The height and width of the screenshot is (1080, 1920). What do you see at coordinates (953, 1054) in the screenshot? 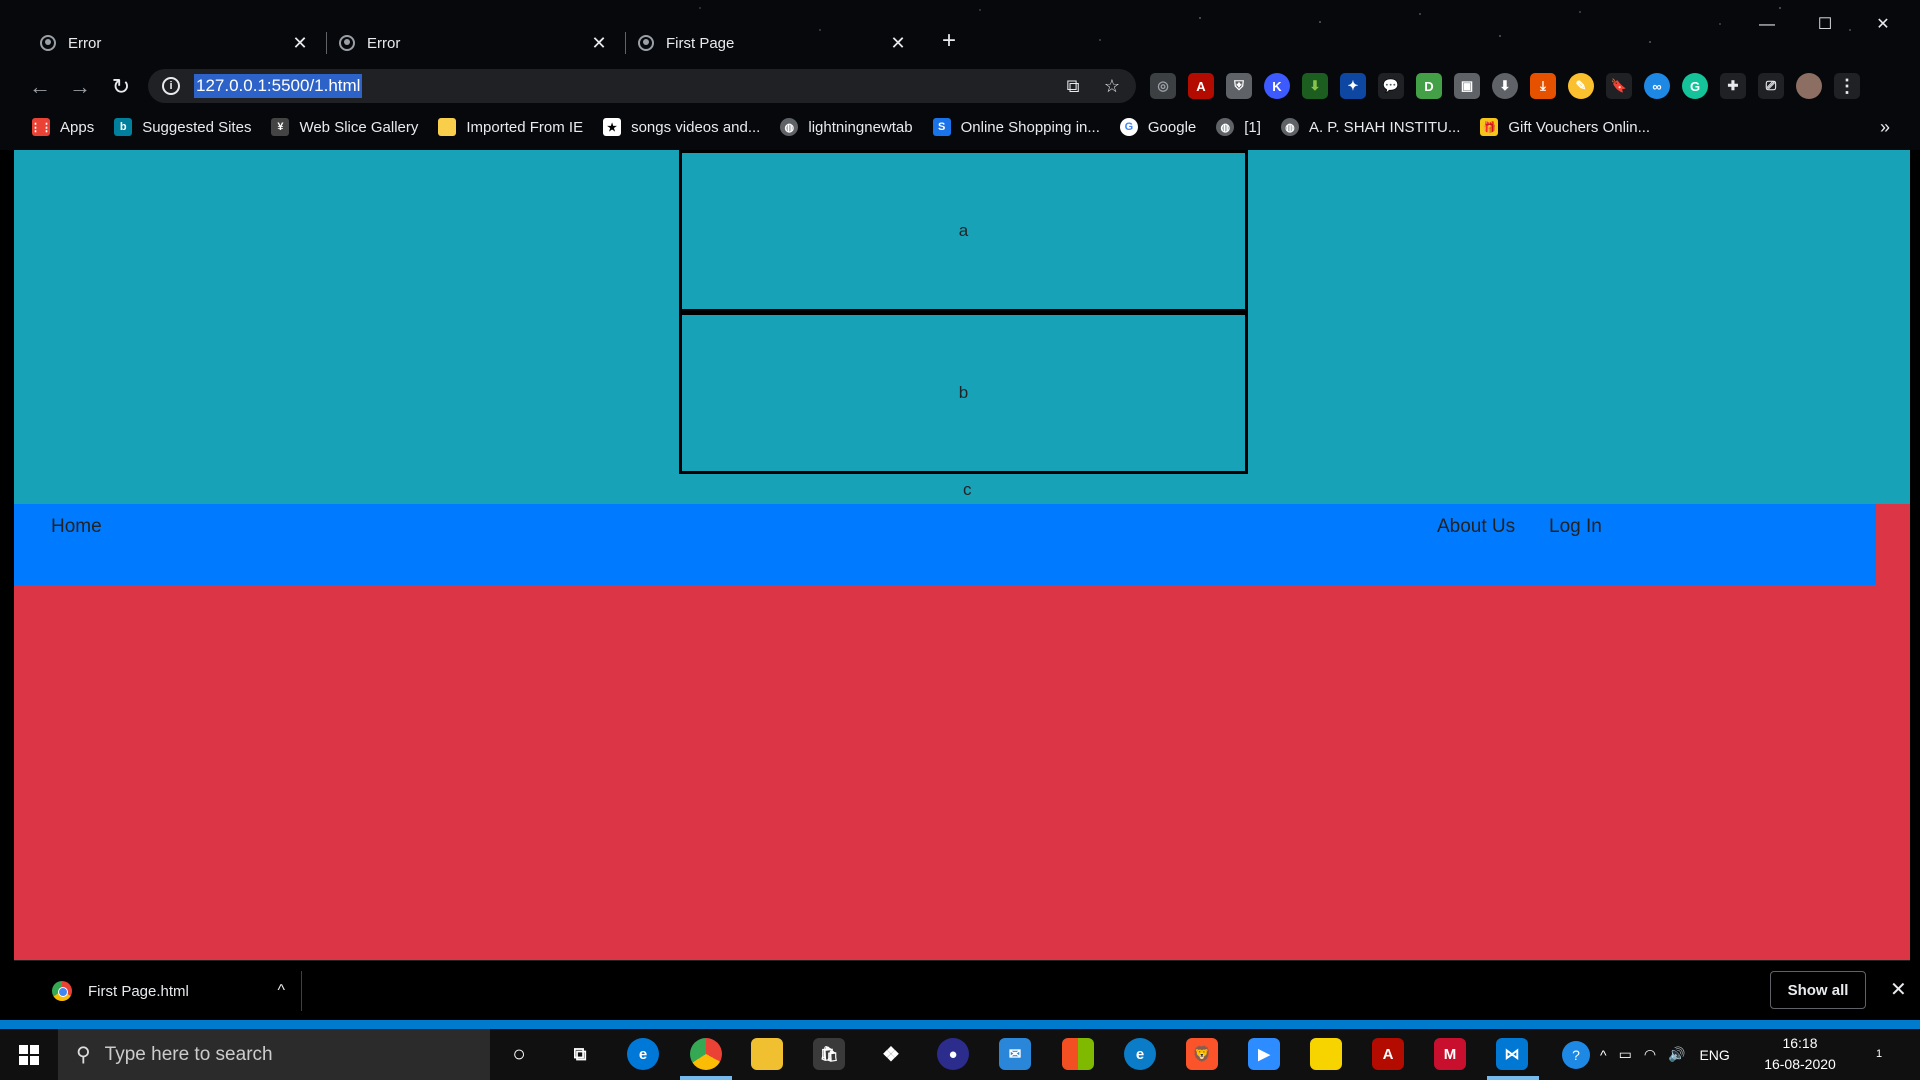
I see `app-icon: ●` at bounding box center [953, 1054].